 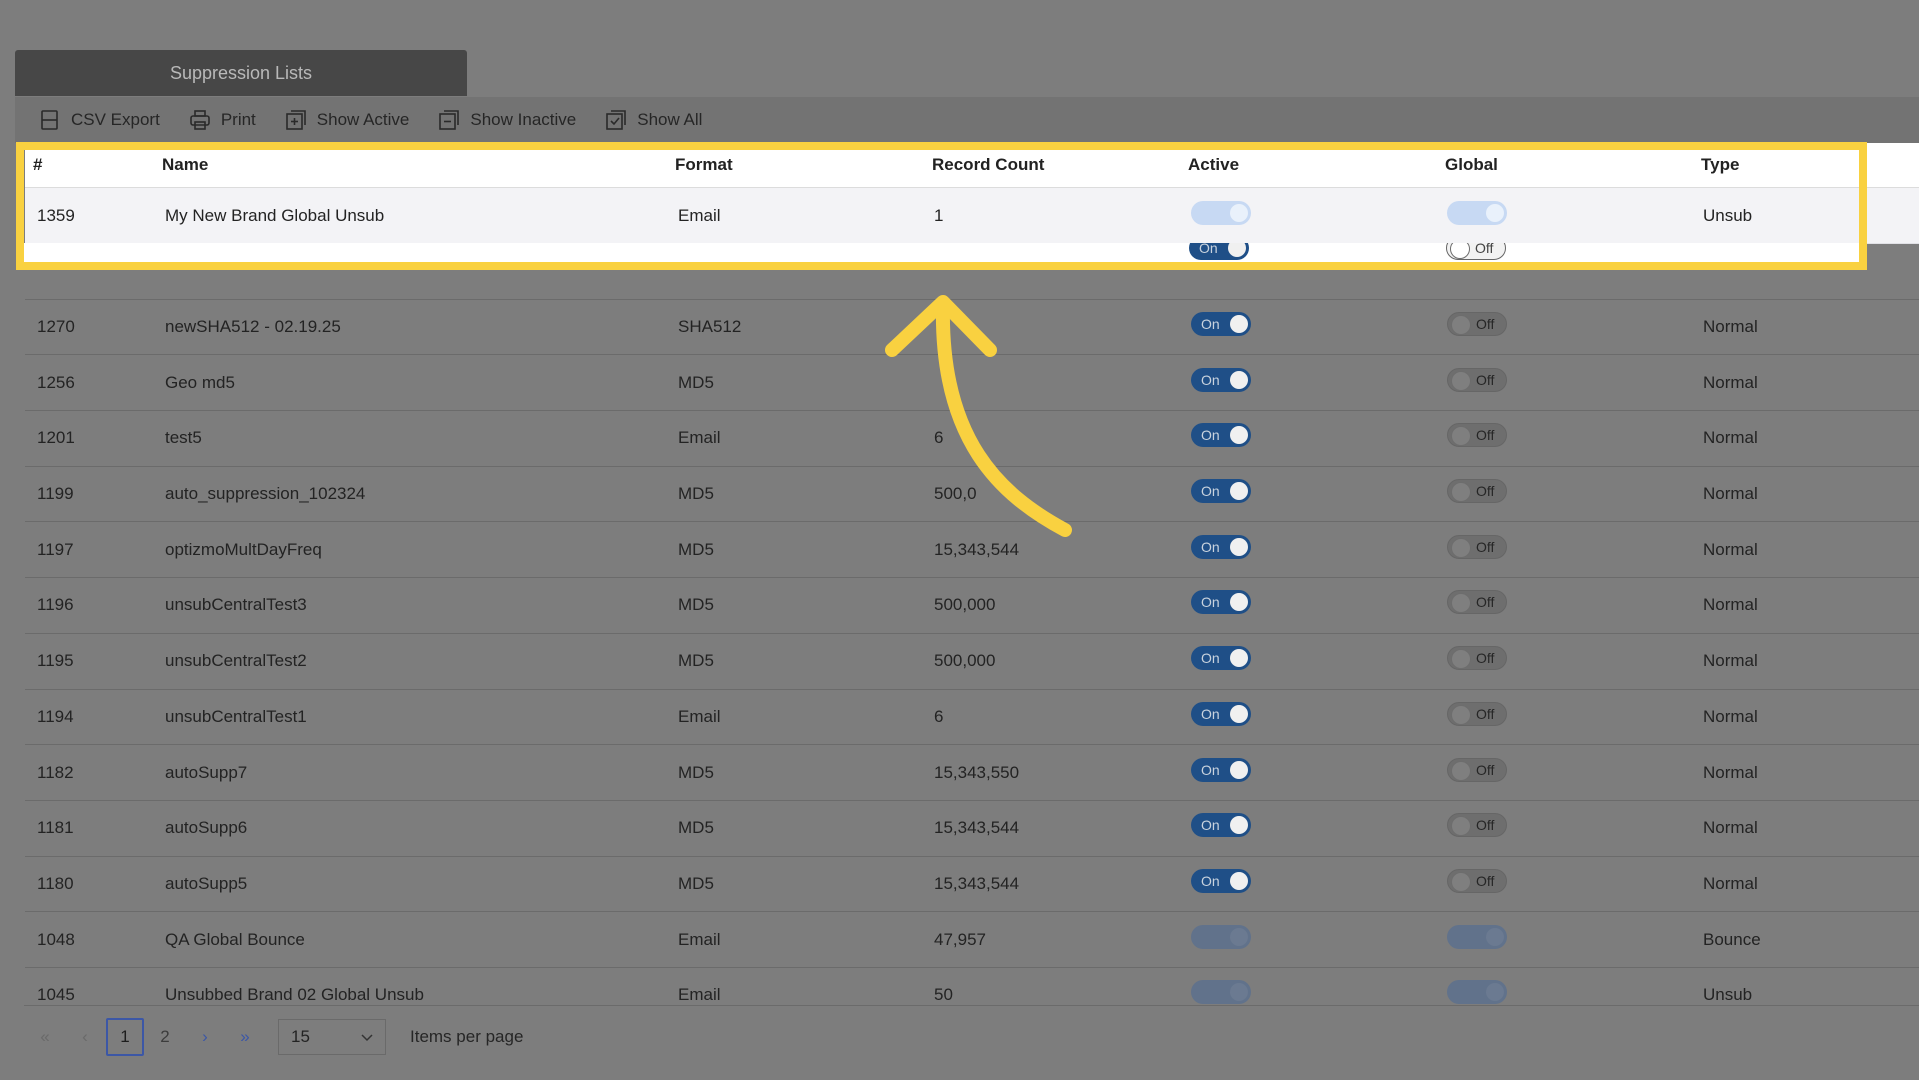 What do you see at coordinates (972, 828) in the screenshot?
I see `table-row: 1181 autoSupp6 MD5 15,343,544 On Off Normal` at bounding box center [972, 828].